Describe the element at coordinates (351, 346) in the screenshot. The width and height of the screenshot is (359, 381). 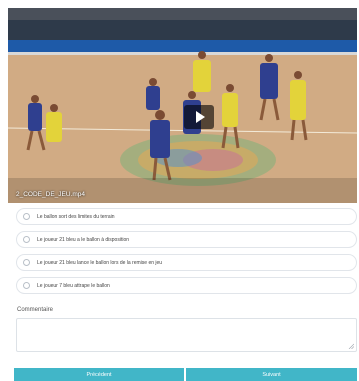
I see `resize-handle-icon` at that location.